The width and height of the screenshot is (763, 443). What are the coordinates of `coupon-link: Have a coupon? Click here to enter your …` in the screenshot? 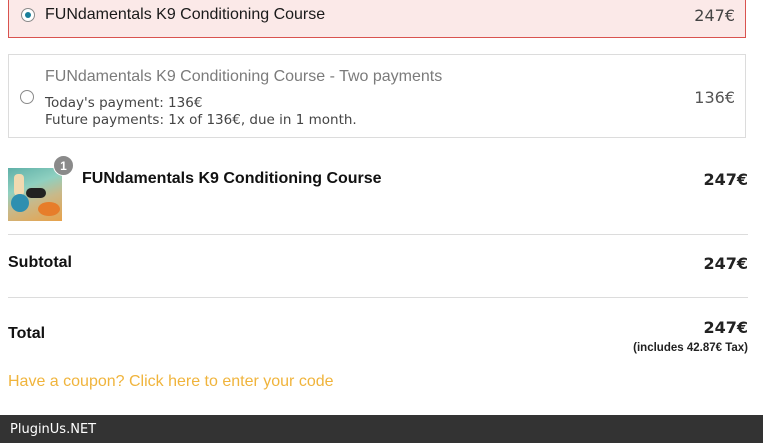 It's located at (171, 382).